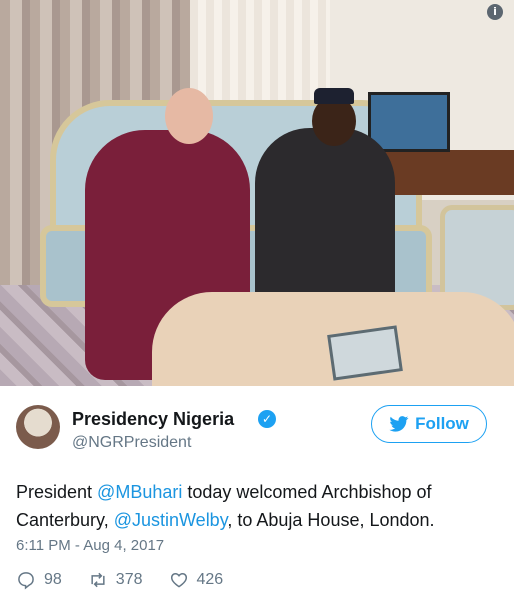 The height and width of the screenshot is (610, 514). Describe the element at coordinates (39, 580) in the screenshot. I see `reply-action: 98` at that location.